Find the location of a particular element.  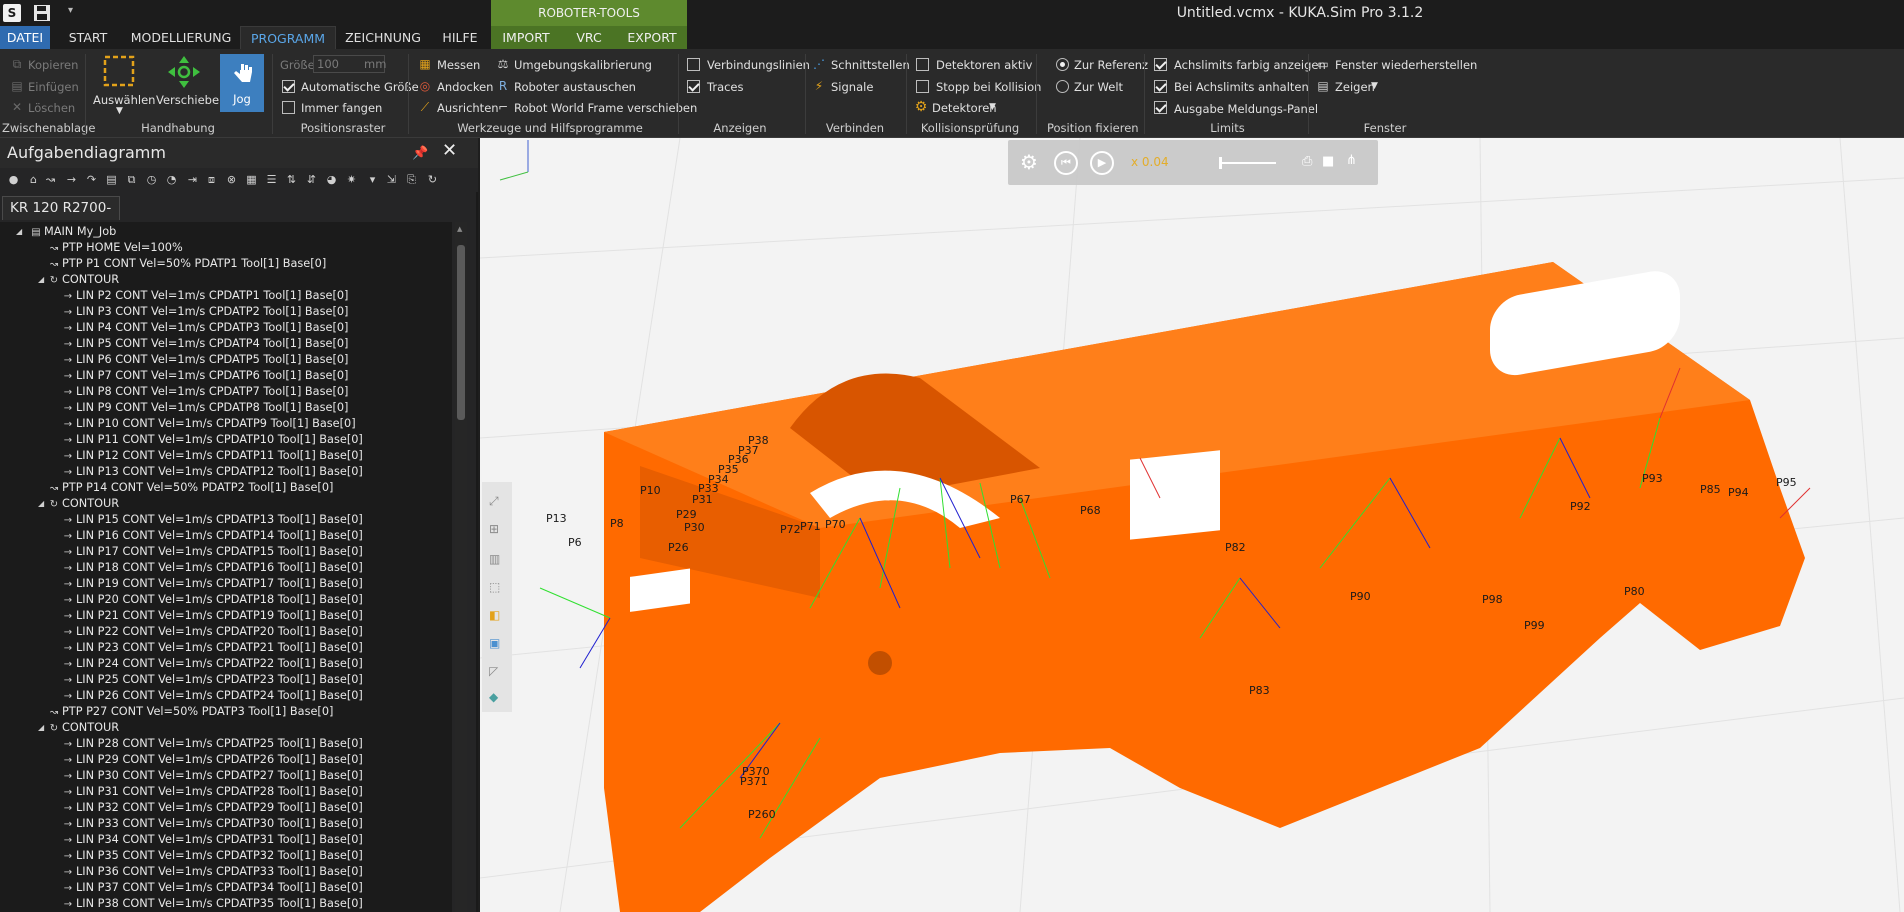

to-reference-radio is located at coordinates (1062, 64).